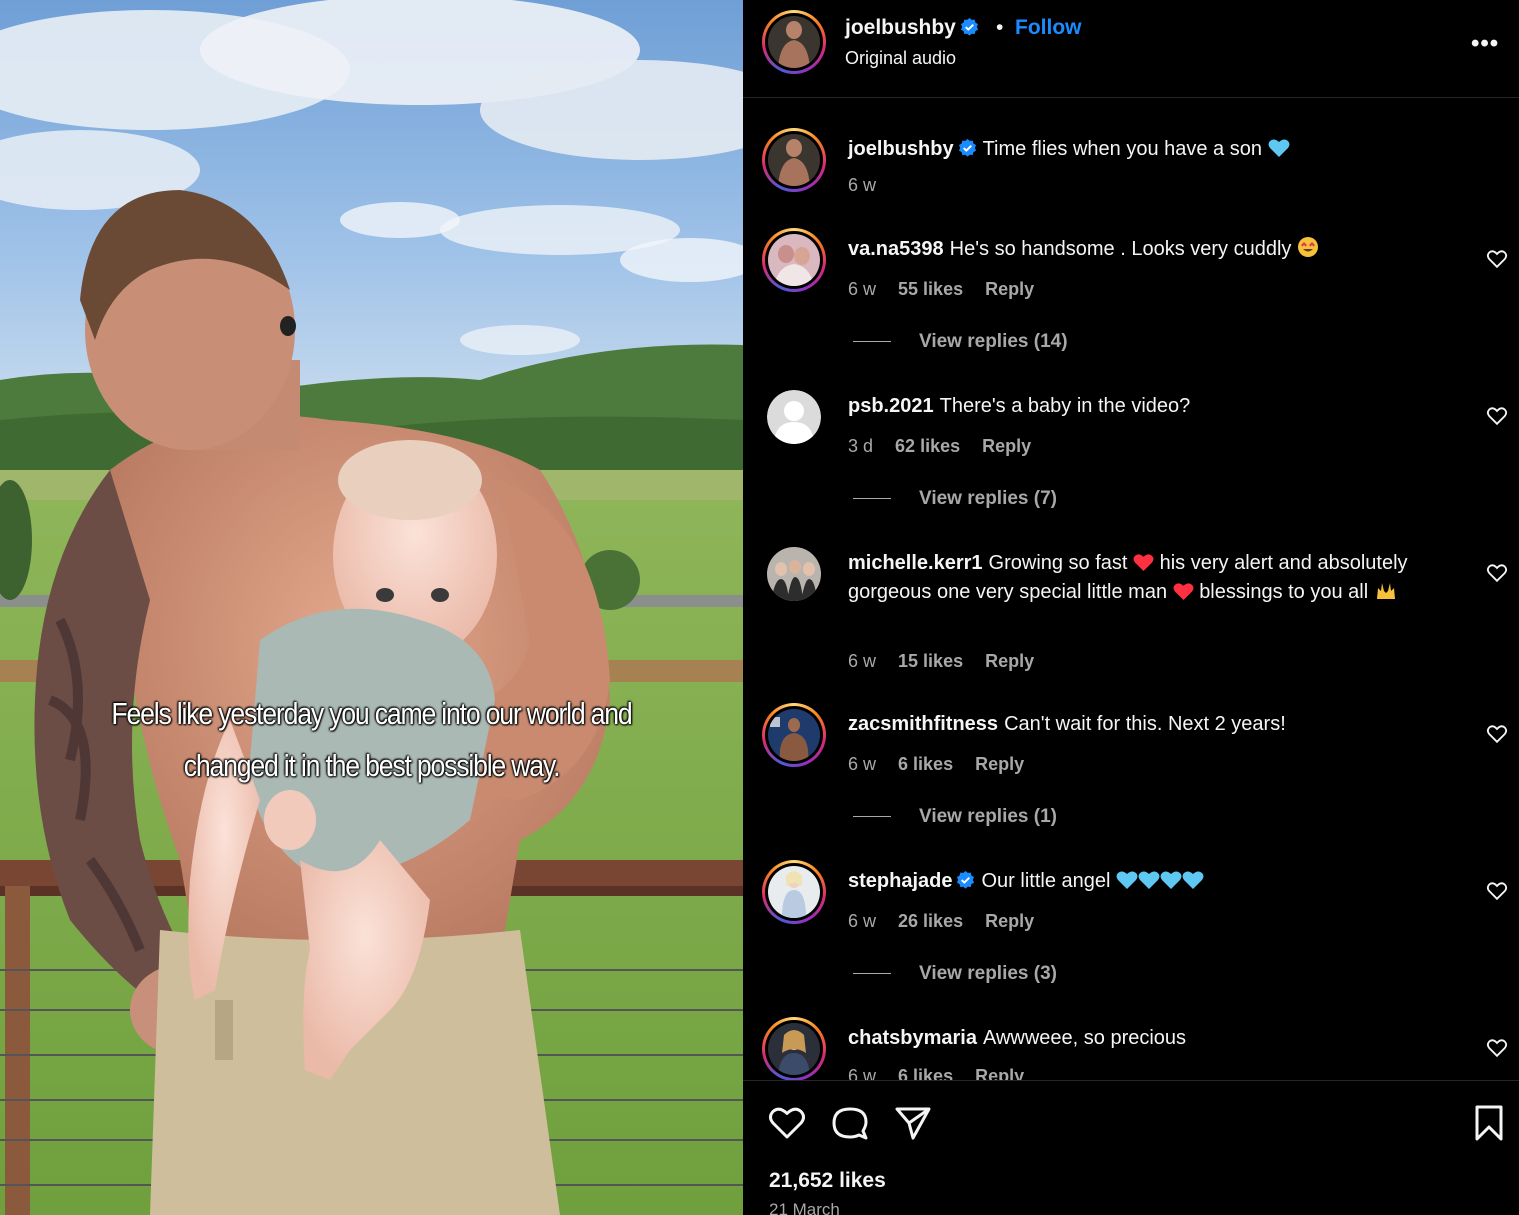 The width and height of the screenshot is (1519, 1215). What do you see at coordinates (993, 341) in the screenshot?
I see `view-replies-label: View replies (14)` at bounding box center [993, 341].